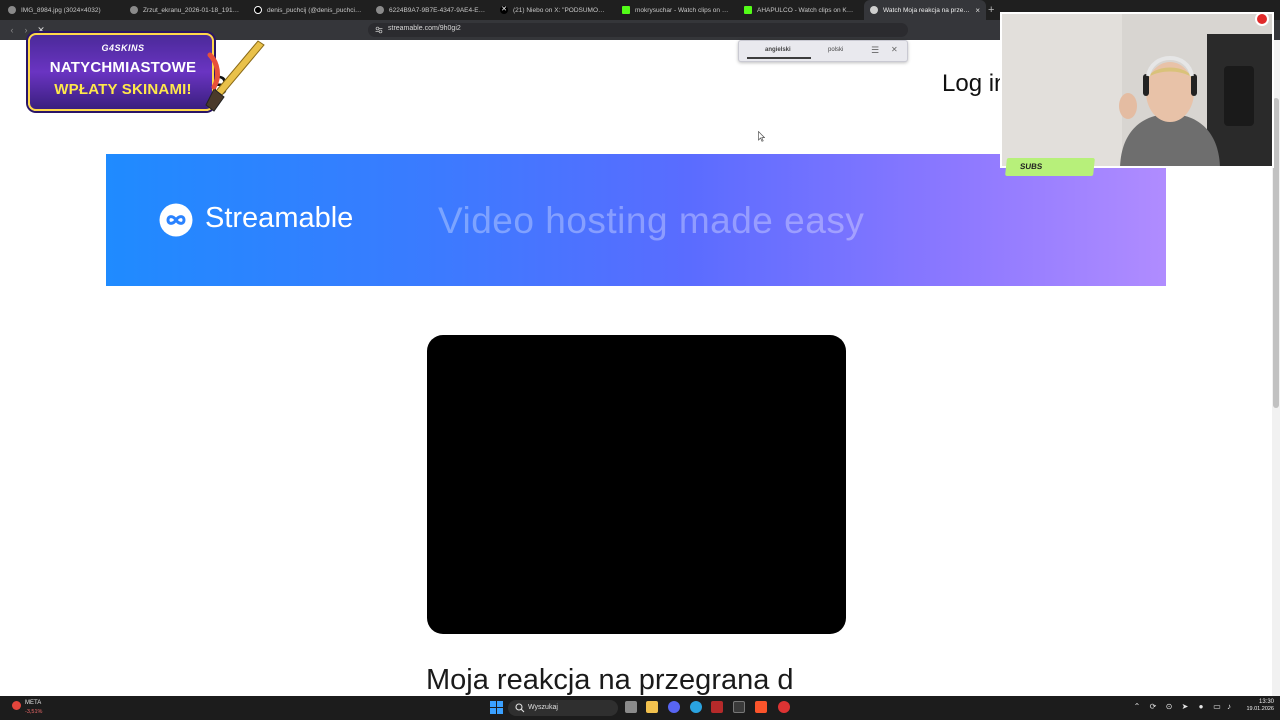 The width and height of the screenshot is (1280, 720). Describe the element at coordinates (176, 220) in the screenshot. I see `streamable-logo-icon` at that location.